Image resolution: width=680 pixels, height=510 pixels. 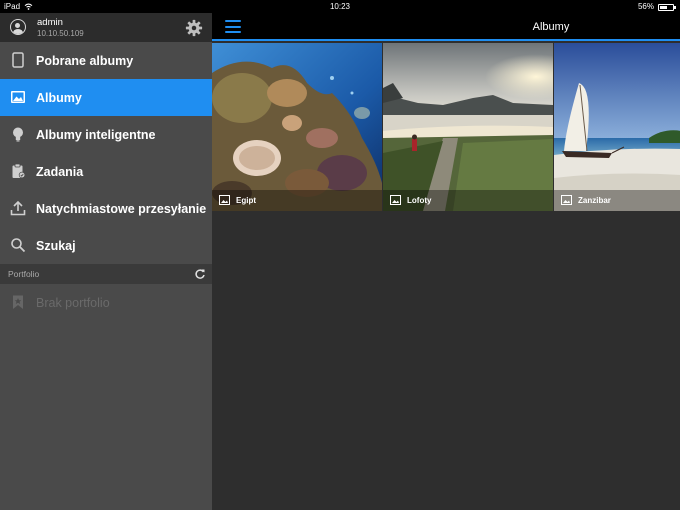 What do you see at coordinates (419, 200) in the screenshot?
I see `album-name: Lofoty` at bounding box center [419, 200].